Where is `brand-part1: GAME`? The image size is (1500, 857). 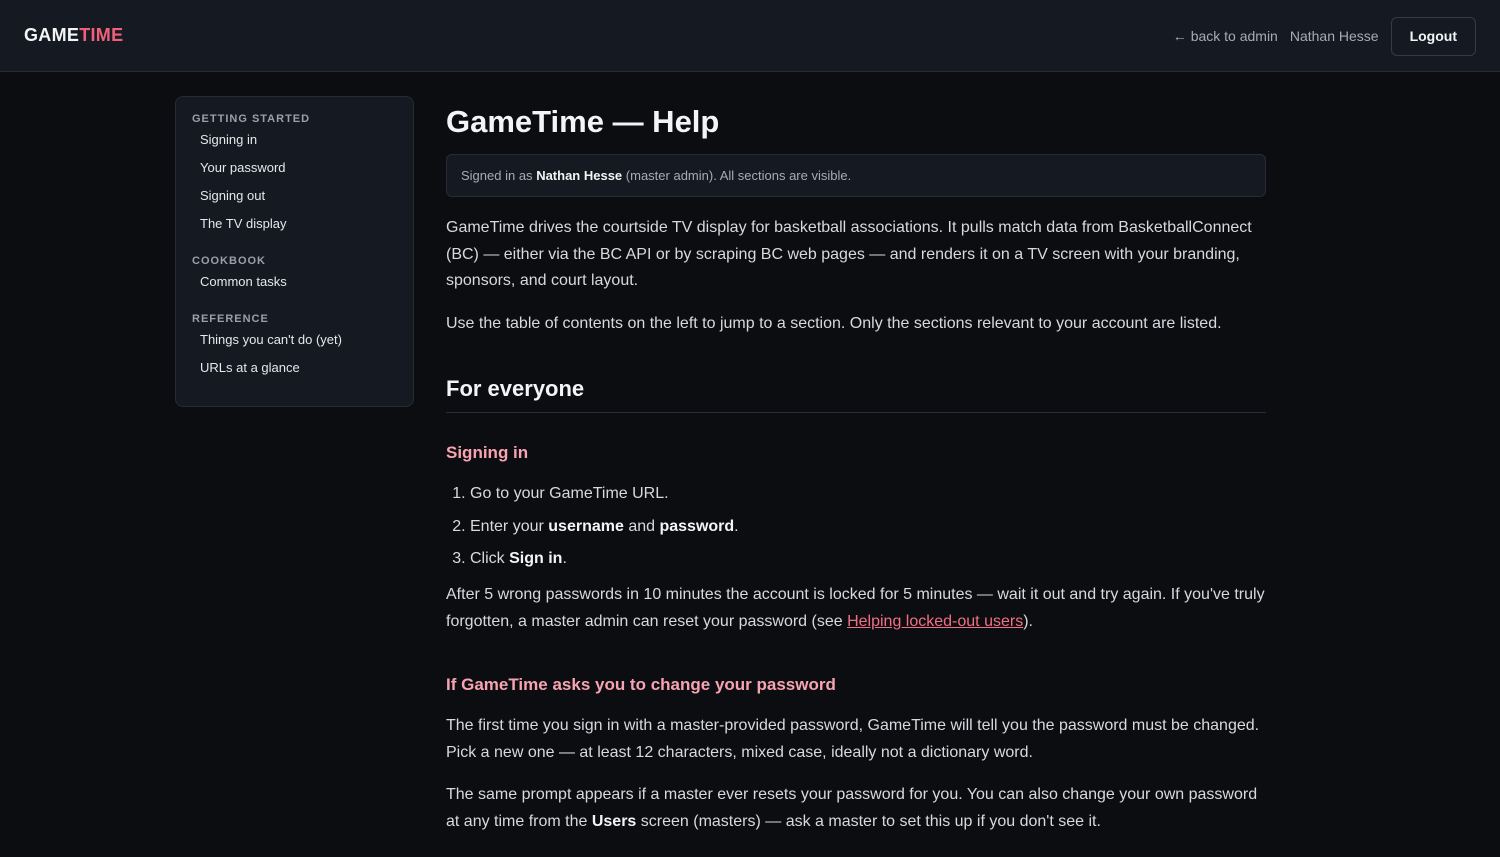
brand-part1: GAME is located at coordinates (52, 35).